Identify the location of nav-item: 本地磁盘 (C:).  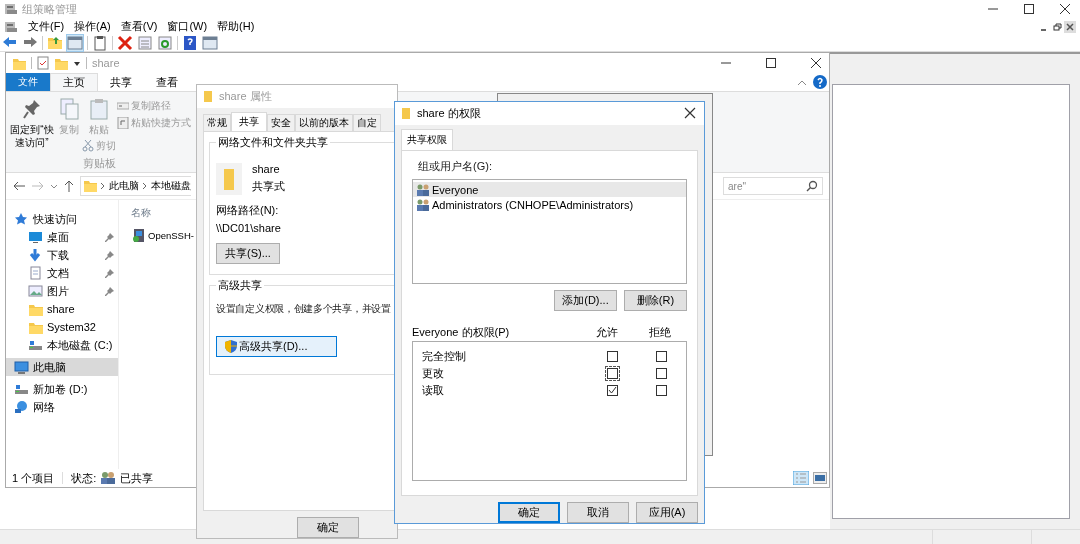
(62, 345).